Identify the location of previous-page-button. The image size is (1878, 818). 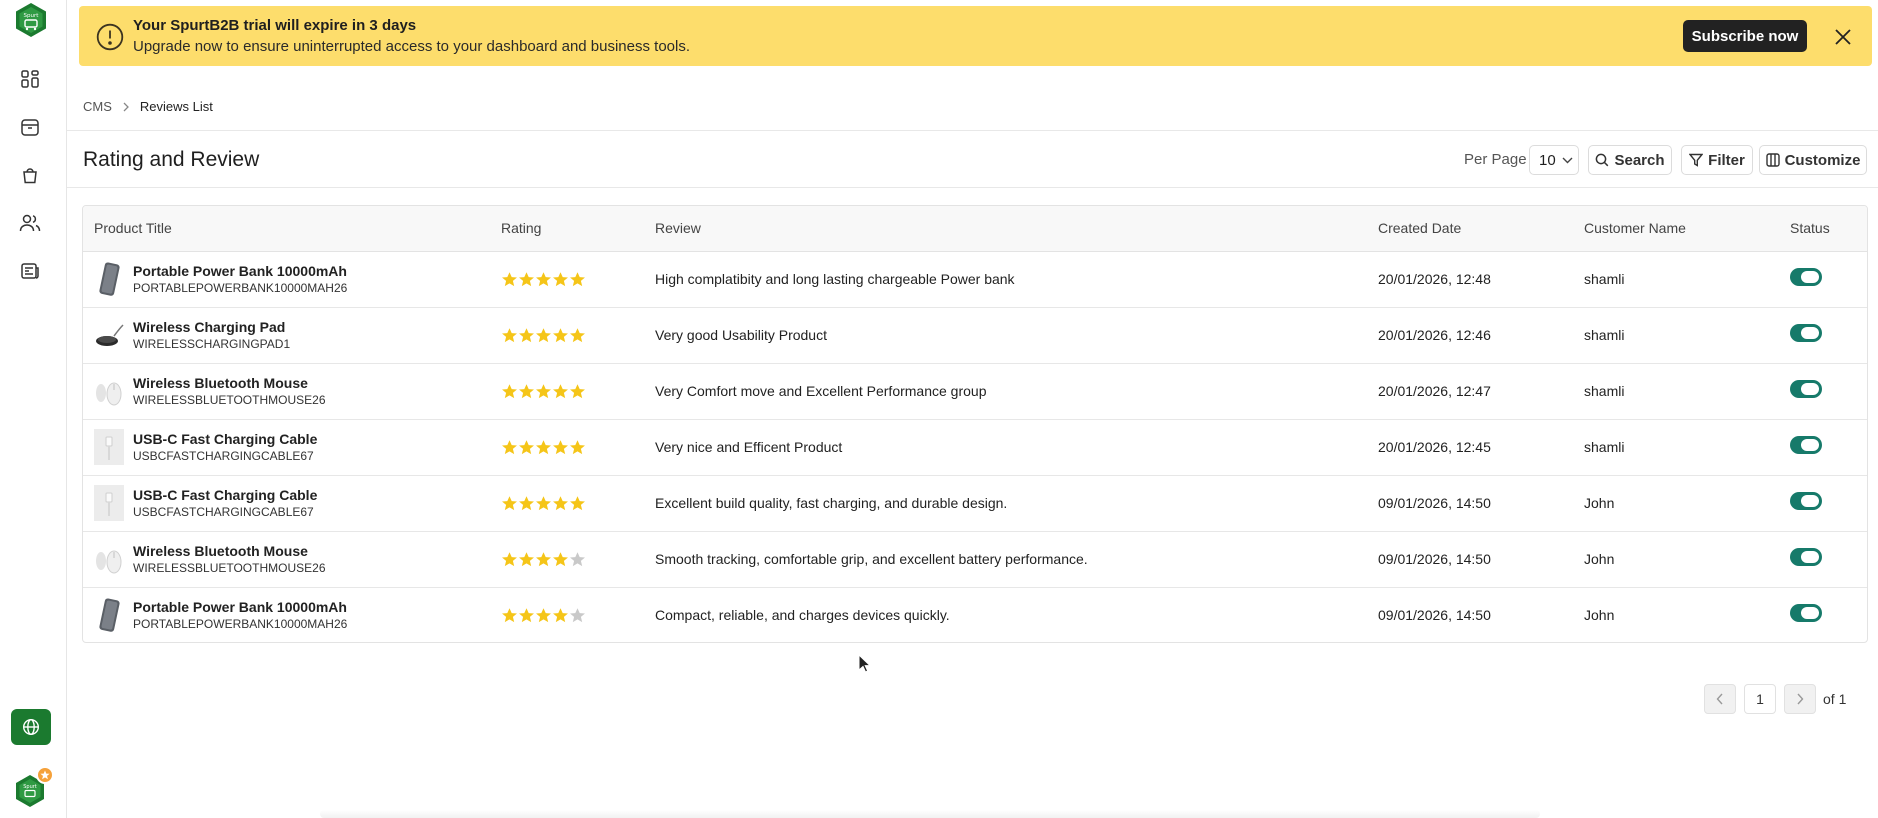
(1720, 699).